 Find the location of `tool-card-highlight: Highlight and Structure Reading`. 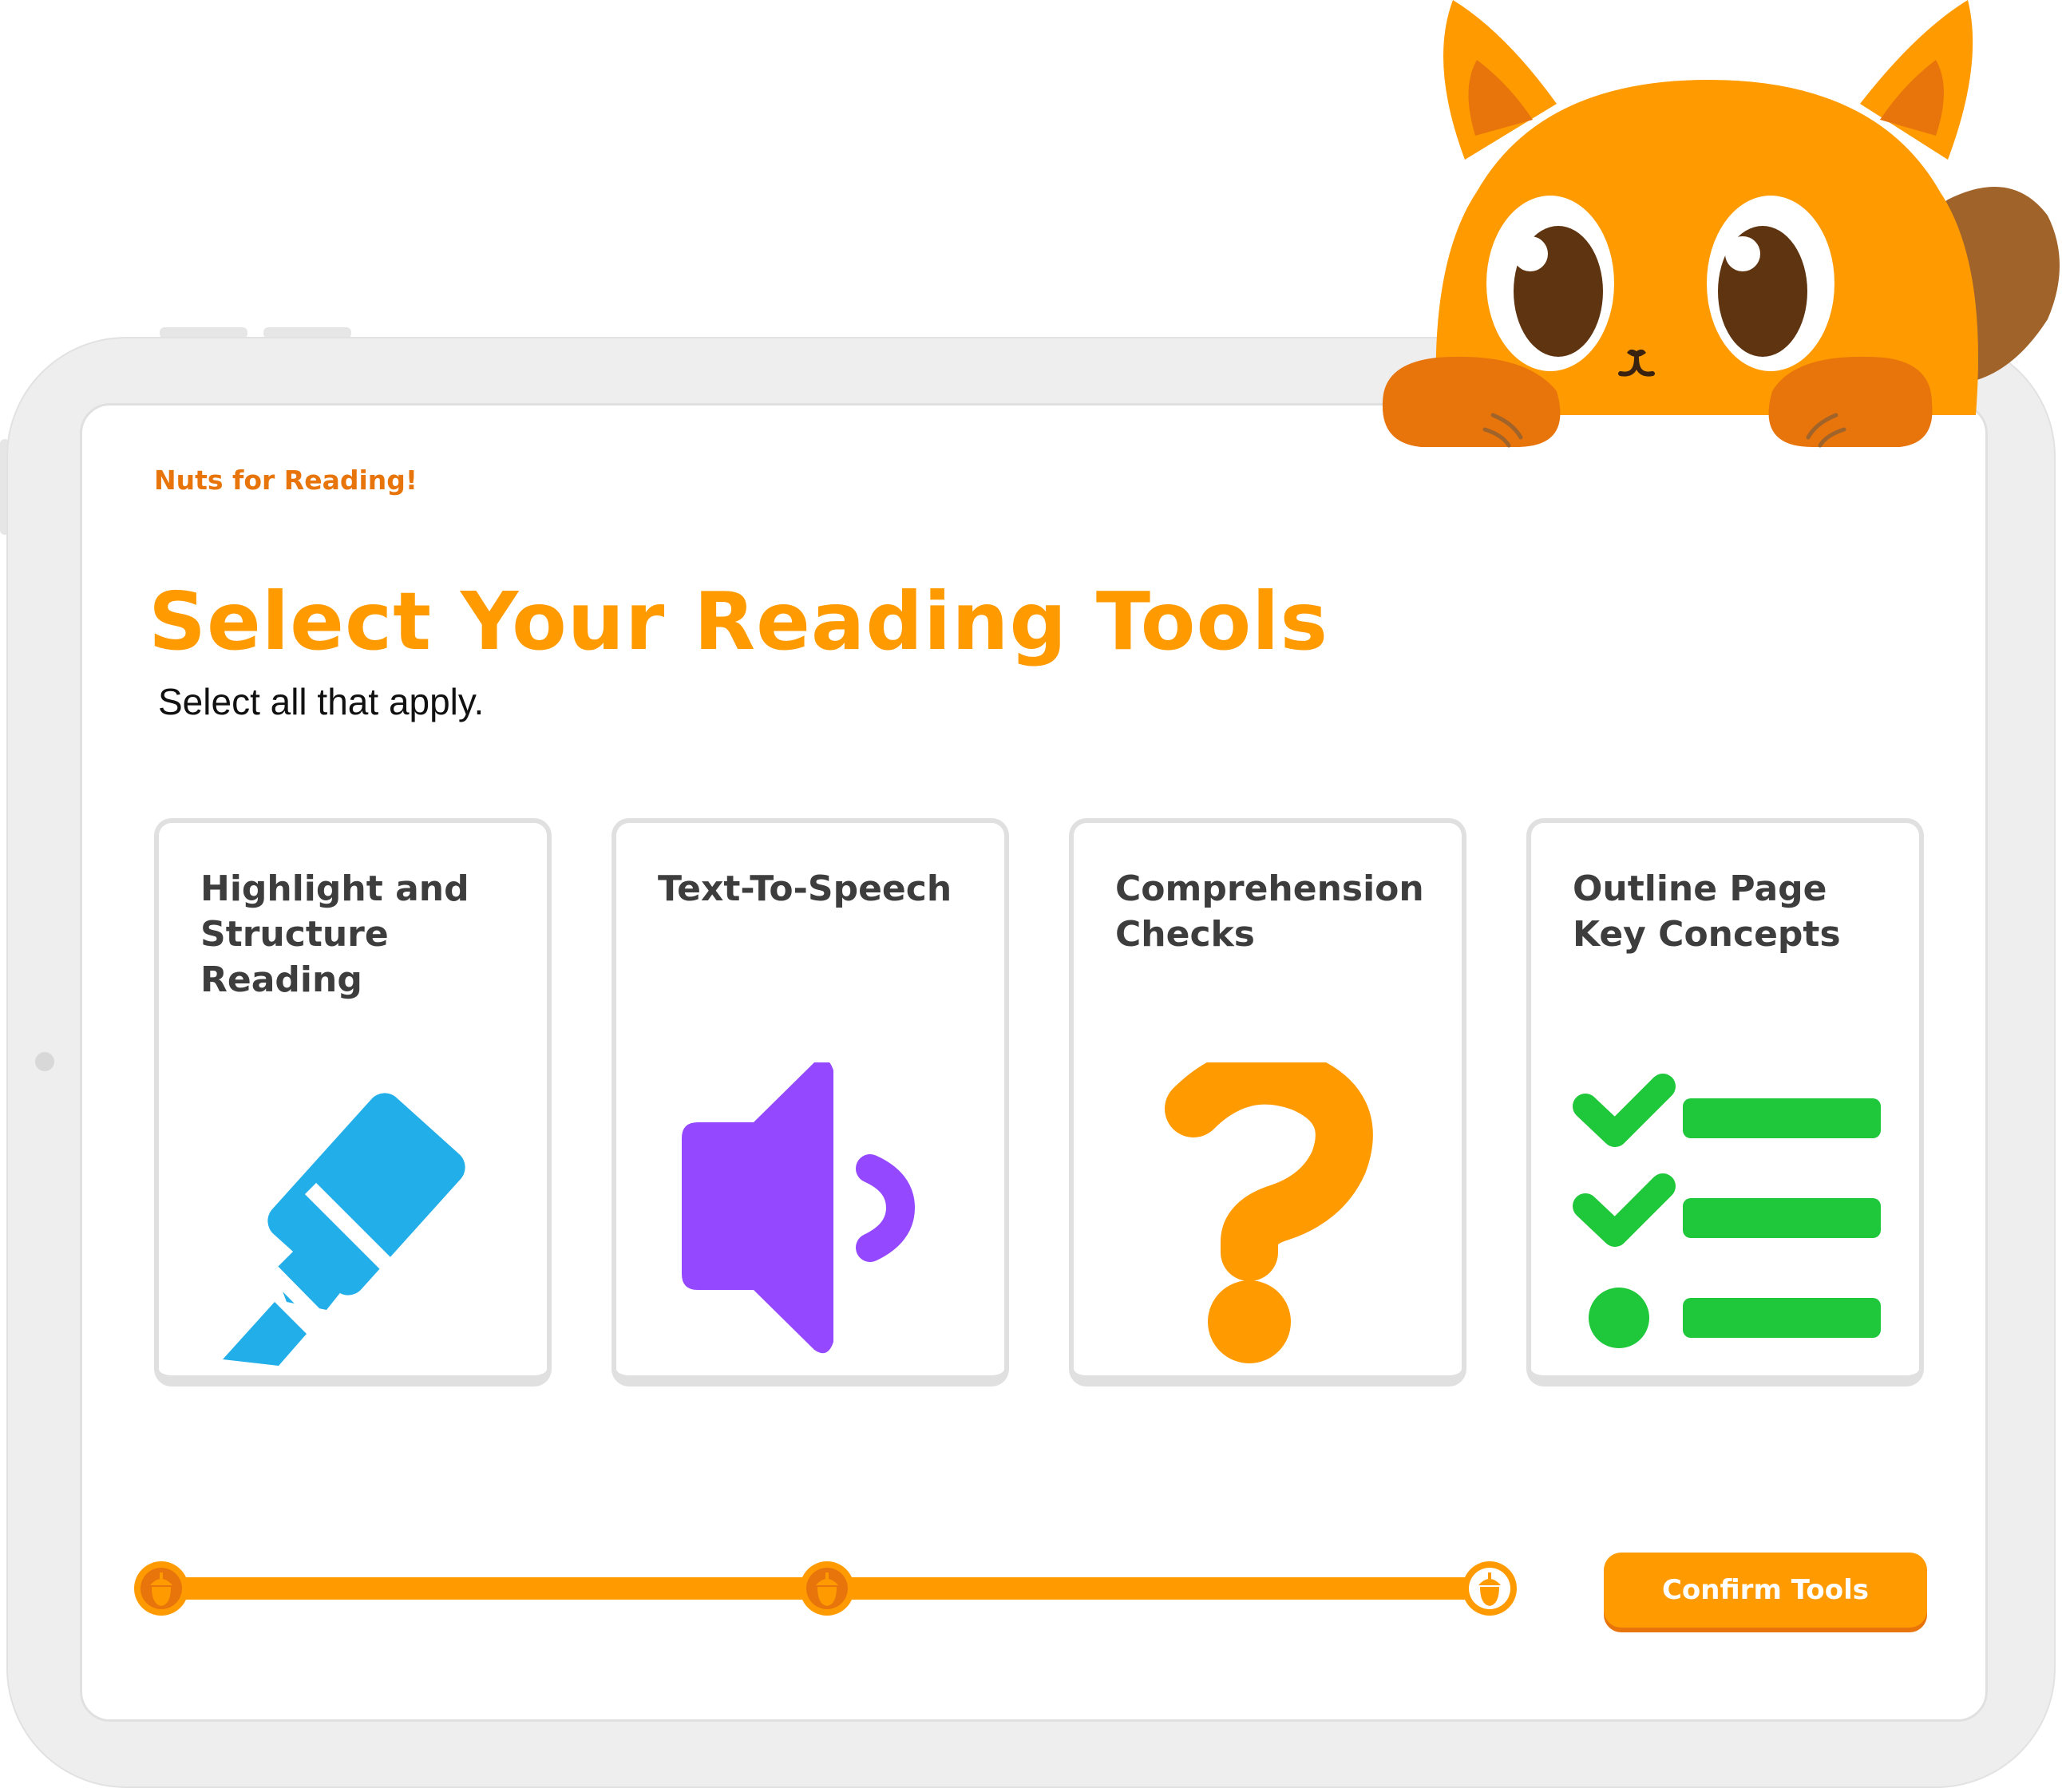

tool-card-highlight: Highlight and Structure Reading is located at coordinates (353, 1102).